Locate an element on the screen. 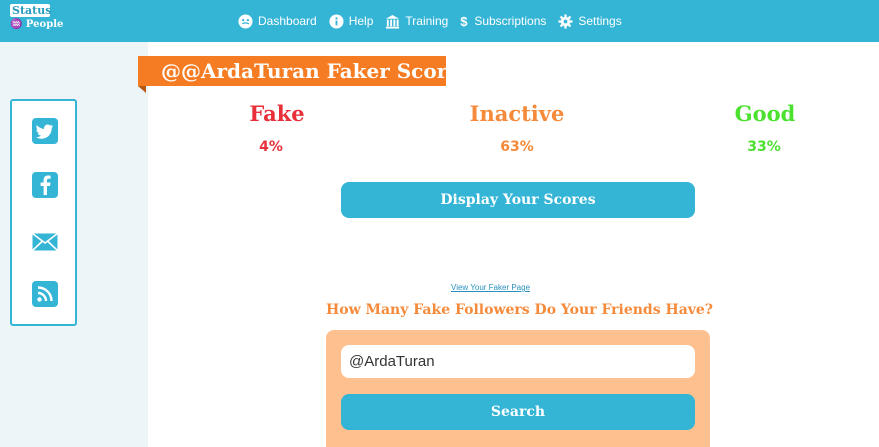 Image resolution: width=879 pixels, height=447 pixels. search-button: Search is located at coordinates (518, 412).